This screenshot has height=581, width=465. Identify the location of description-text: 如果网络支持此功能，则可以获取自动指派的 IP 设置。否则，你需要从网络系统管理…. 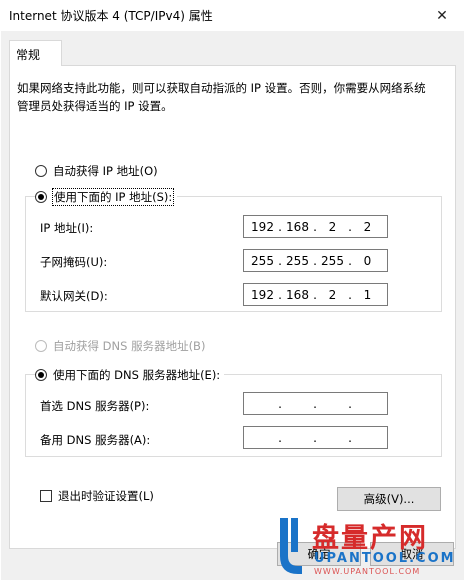
(221, 97).